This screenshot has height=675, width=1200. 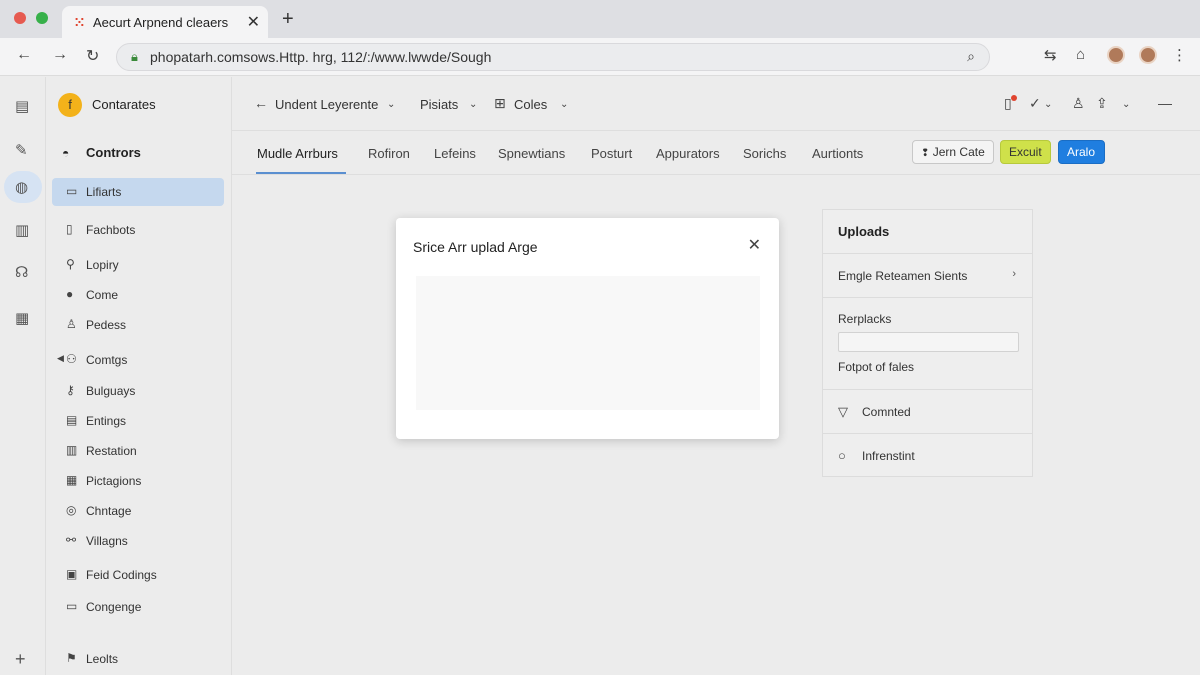 What do you see at coordinates (138, 511) in the screenshot?
I see `sidebar-item-chntage: ◎ Chntage` at bounding box center [138, 511].